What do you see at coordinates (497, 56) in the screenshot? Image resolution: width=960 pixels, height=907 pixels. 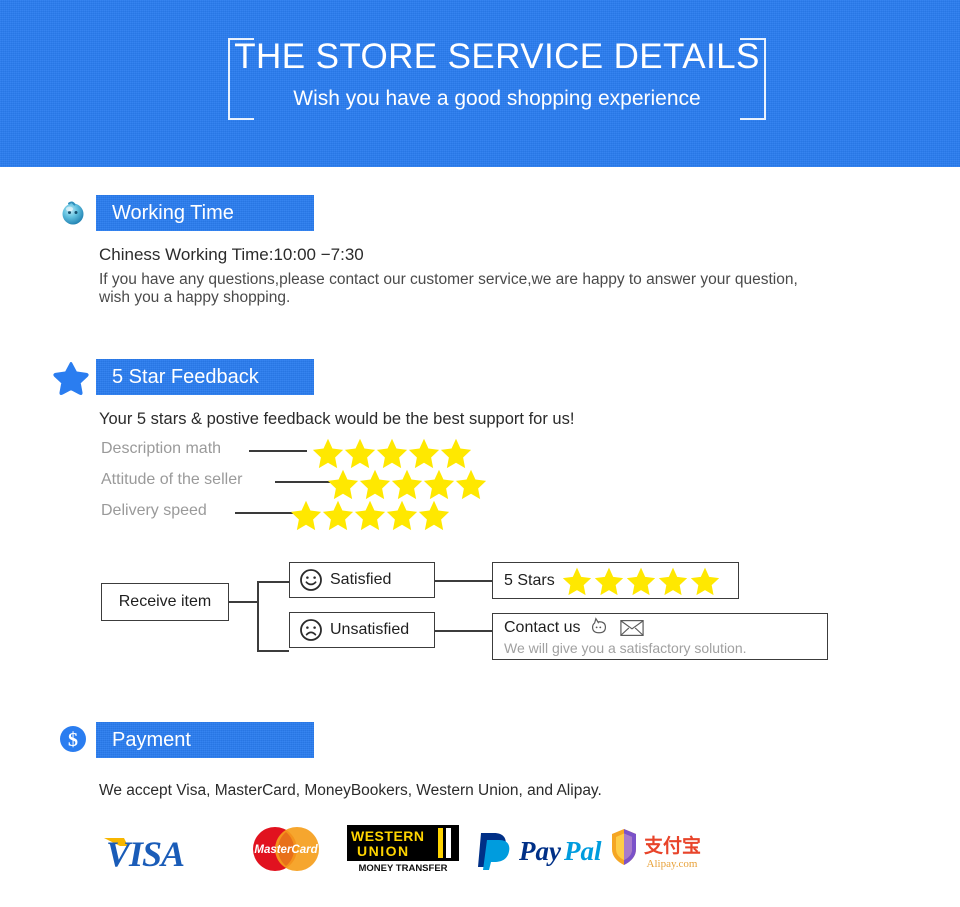 I see `page-title: THE STORE SERVICE DETAILS` at bounding box center [497, 56].